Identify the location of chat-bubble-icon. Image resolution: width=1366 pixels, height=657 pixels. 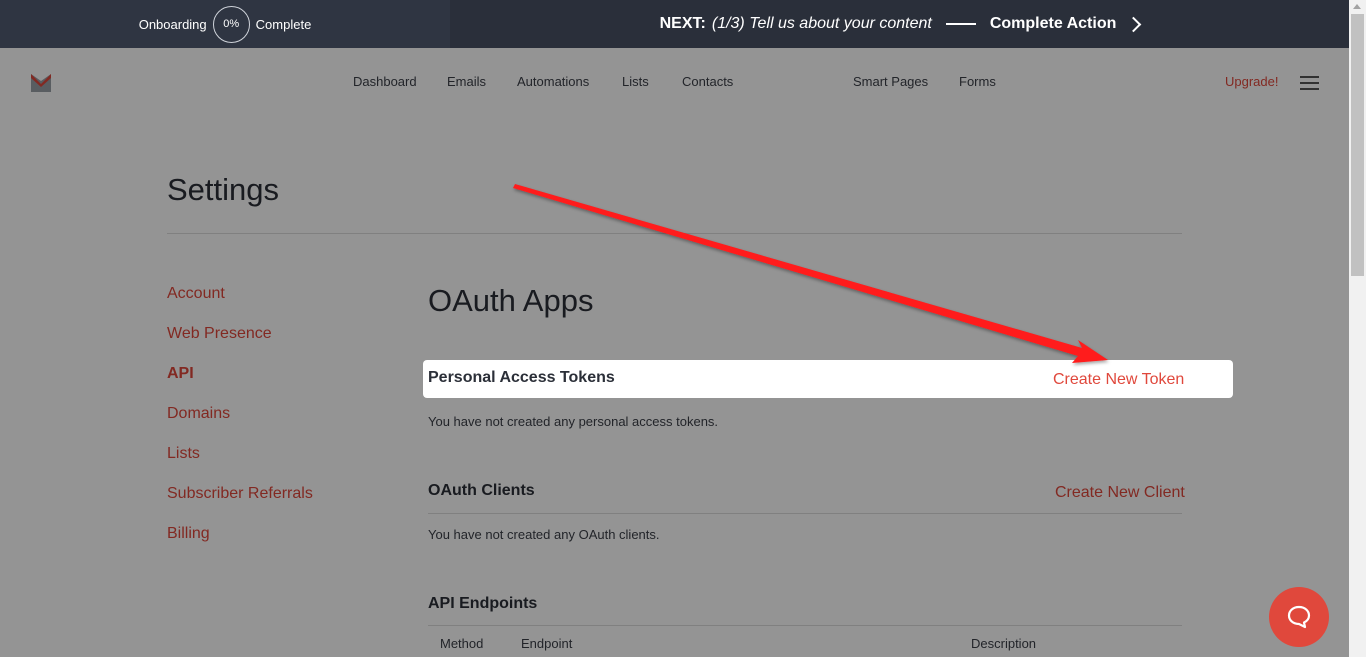
(1299, 617).